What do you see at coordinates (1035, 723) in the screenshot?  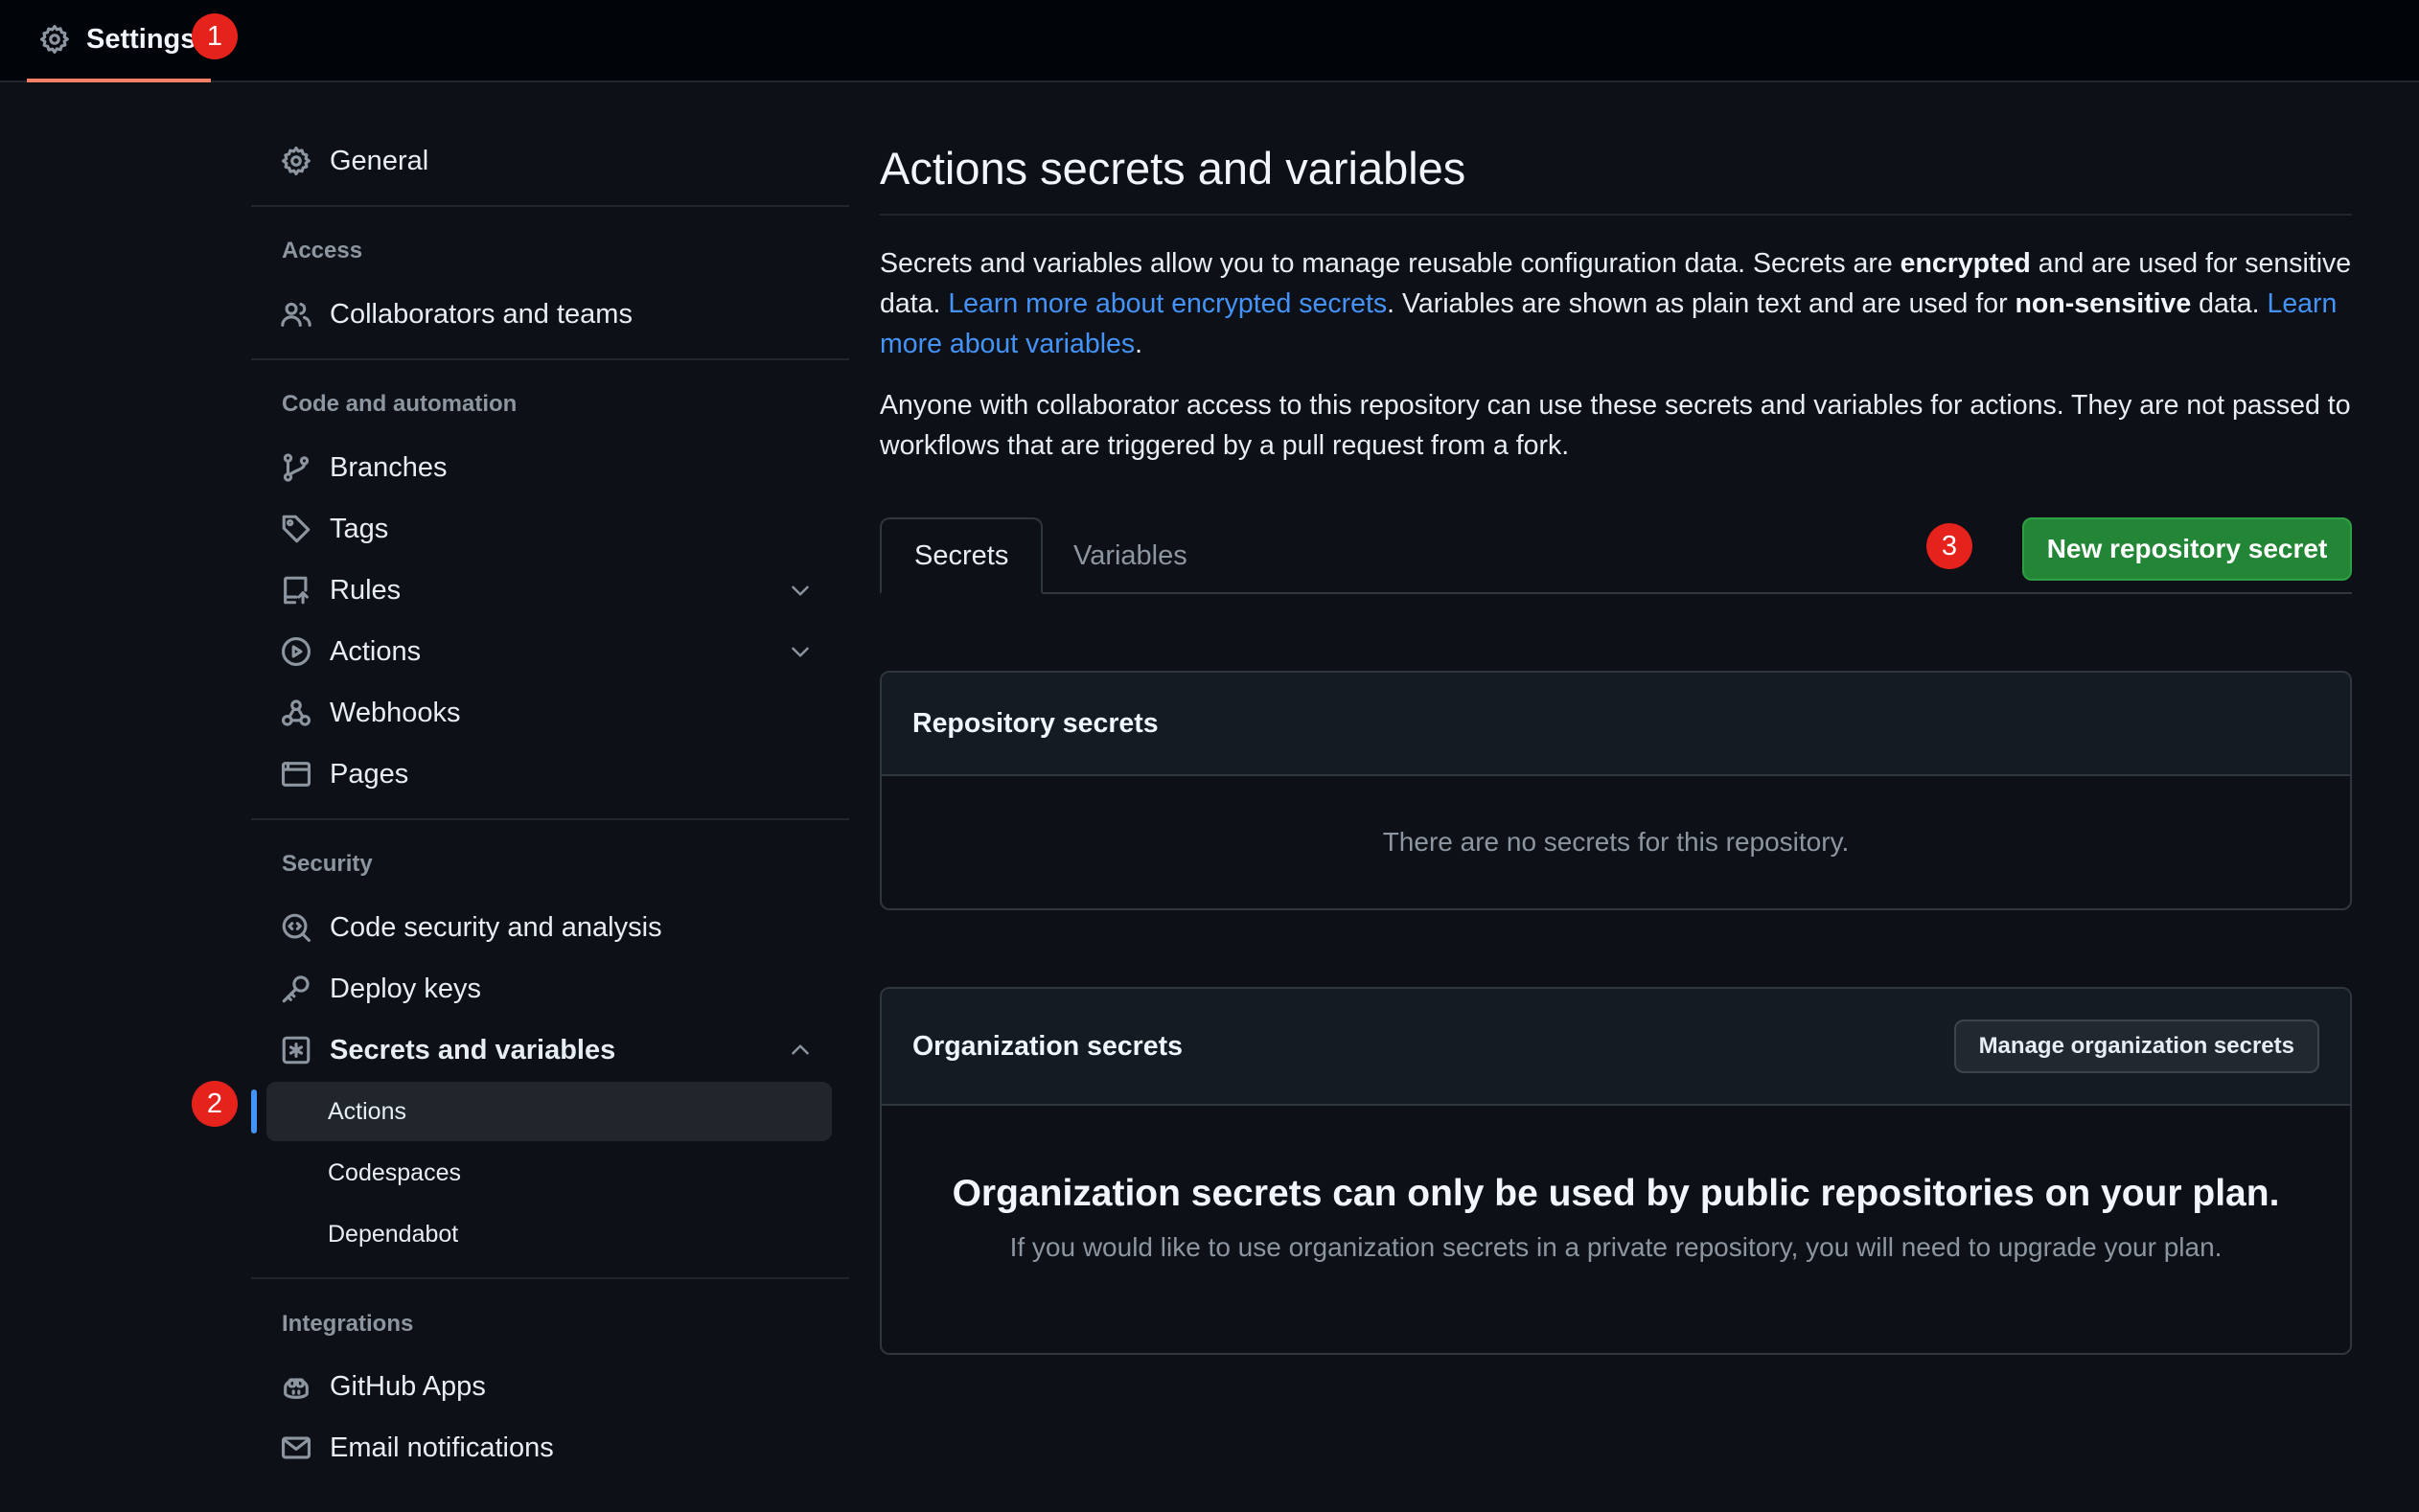 I see `repository-secrets-title: Repository secrets` at bounding box center [1035, 723].